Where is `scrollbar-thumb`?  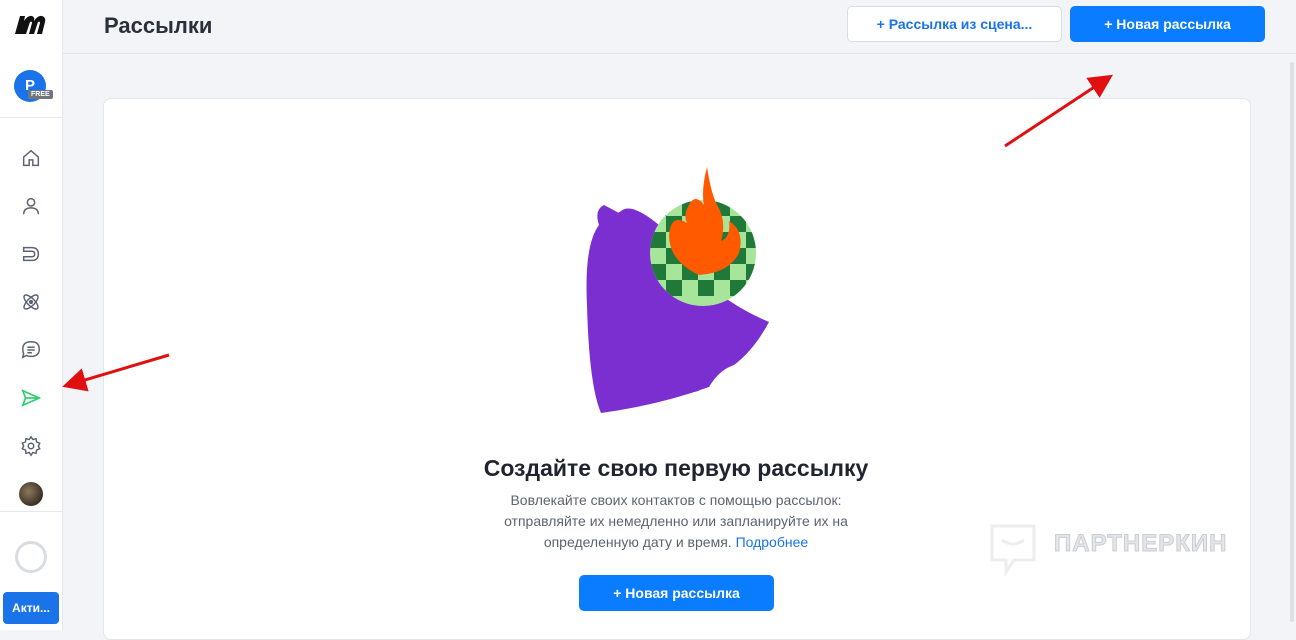 scrollbar-thumb is located at coordinates (1292, 342).